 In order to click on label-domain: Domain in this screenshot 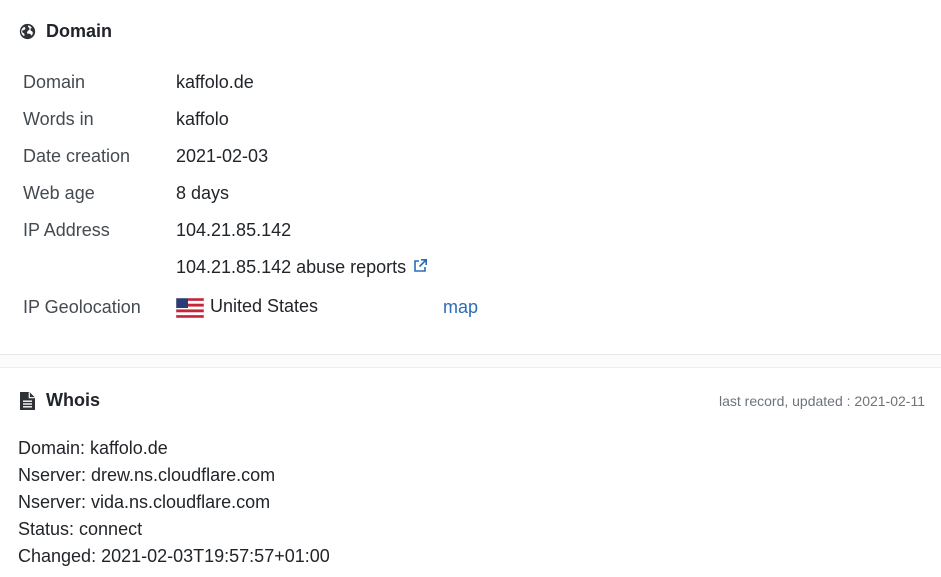, I will do `click(54, 81)`.